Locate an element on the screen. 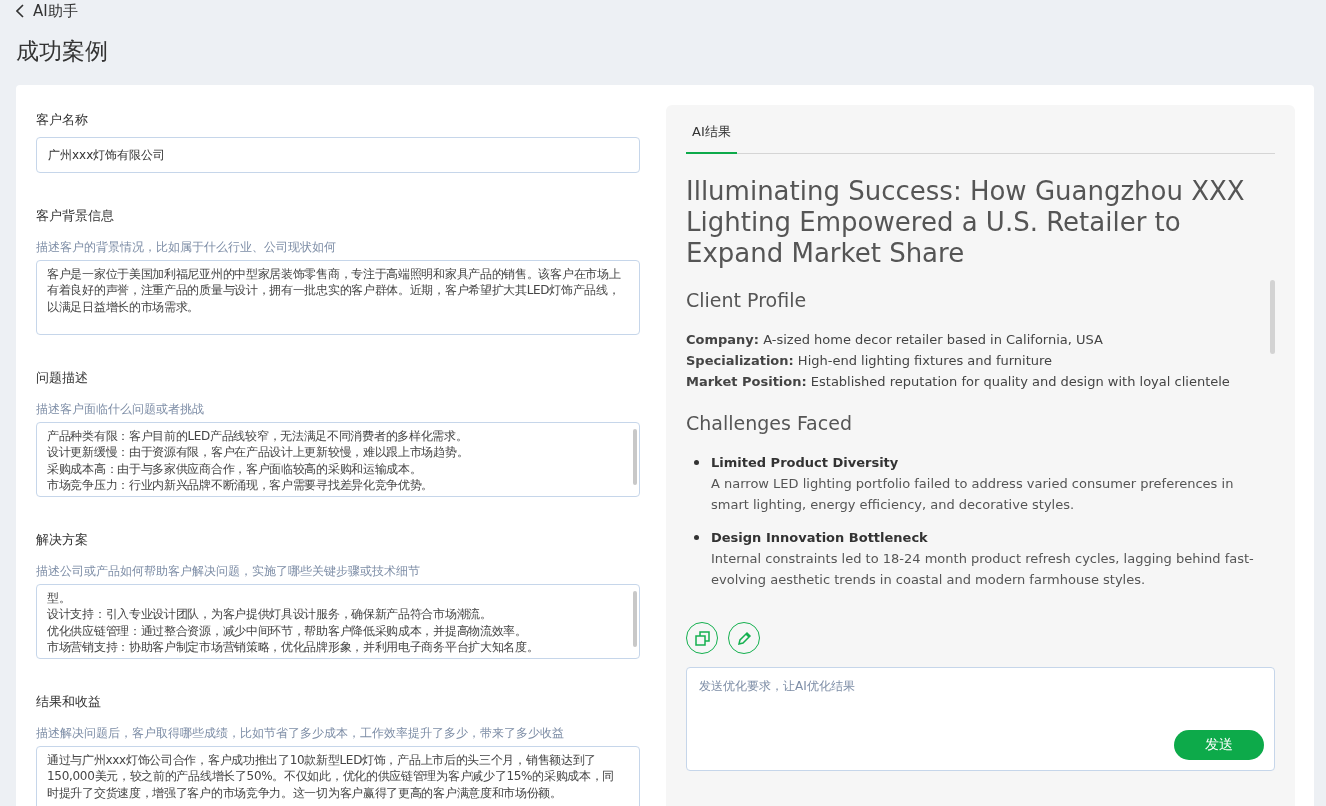 The height and width of the screenshot is (806, 1326). field-label: 问题描述 is located at coordinates (62, 378).